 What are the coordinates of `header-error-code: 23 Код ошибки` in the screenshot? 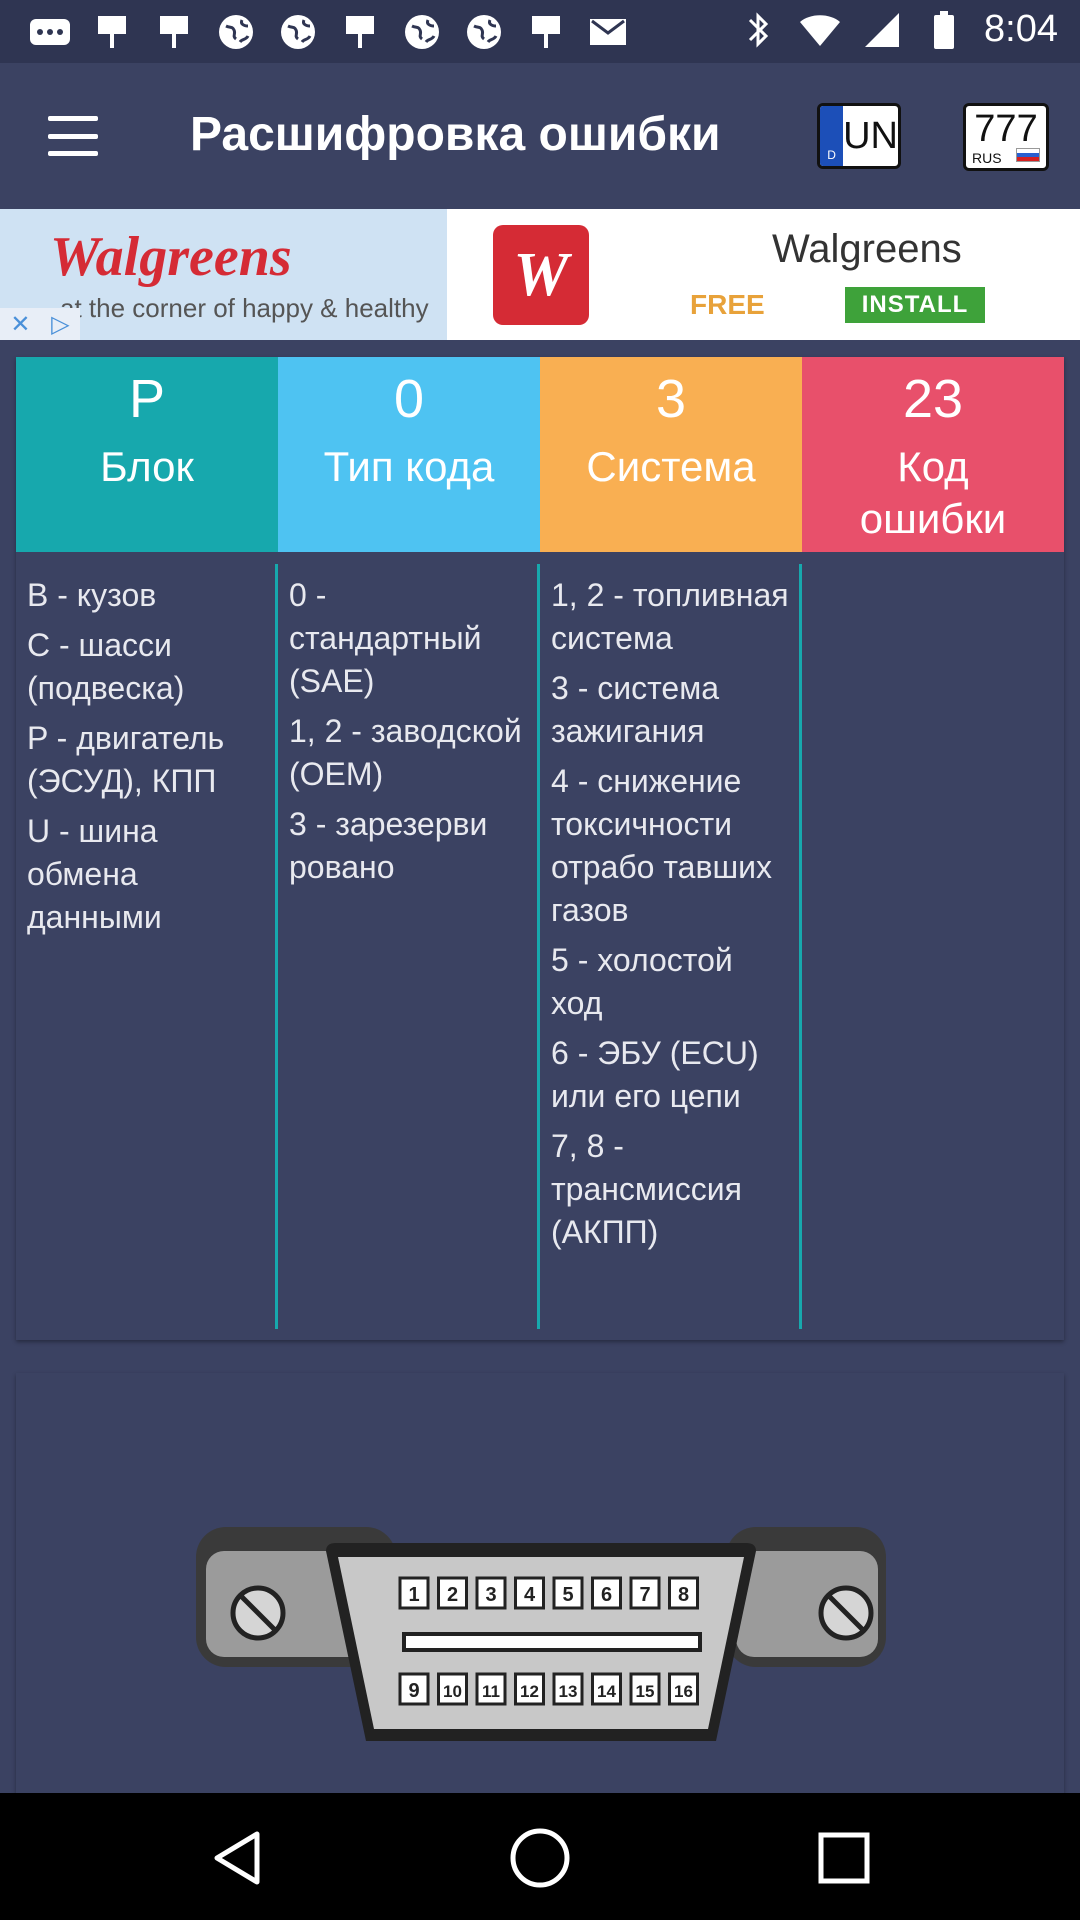 It's located at (933, 454).